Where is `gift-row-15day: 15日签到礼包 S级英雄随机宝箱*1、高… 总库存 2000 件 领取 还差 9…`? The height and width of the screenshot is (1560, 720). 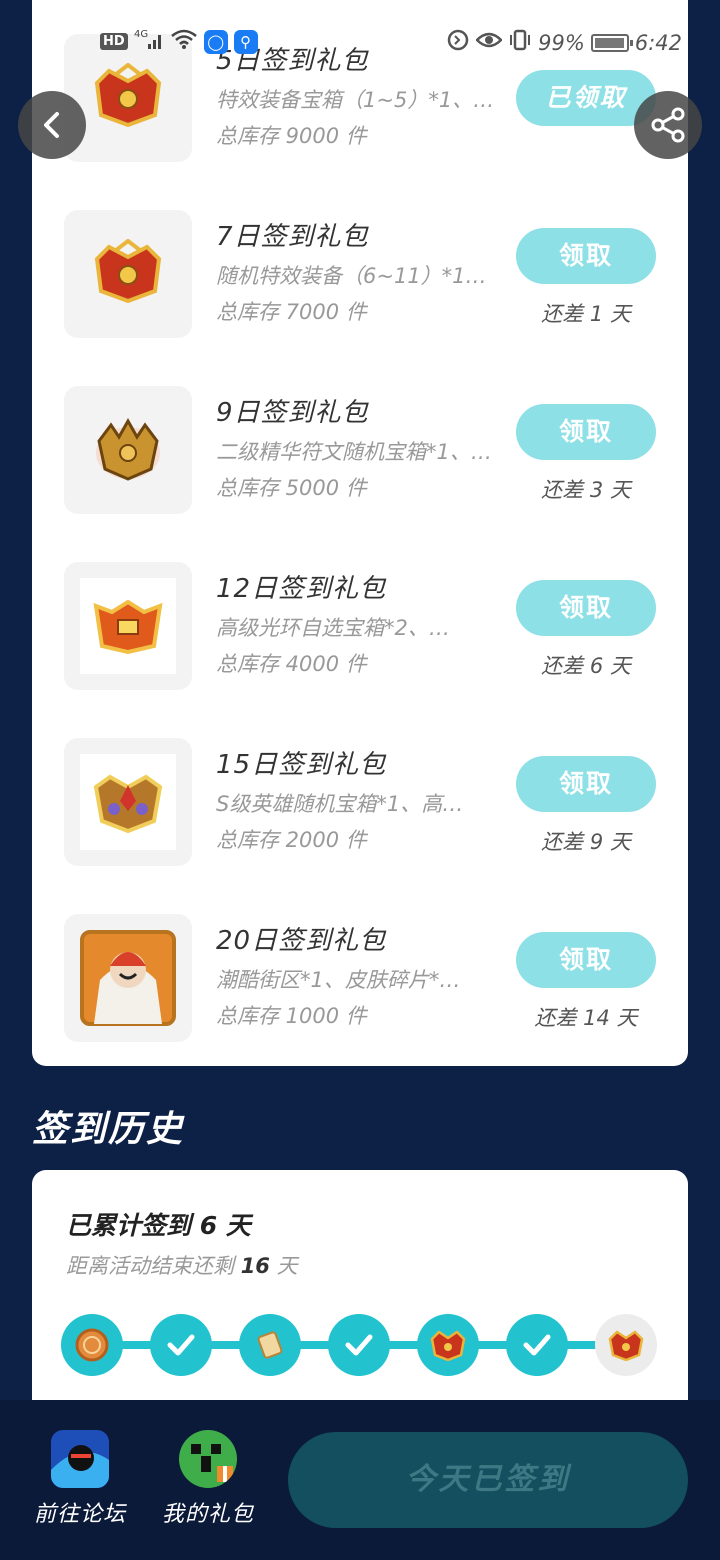 gift-row-15day: 15日签到礼包 S级英雄随机宝箱*1、高… 总库存 2000 件 领取 还差 9… is located at coordinates (360, 803).